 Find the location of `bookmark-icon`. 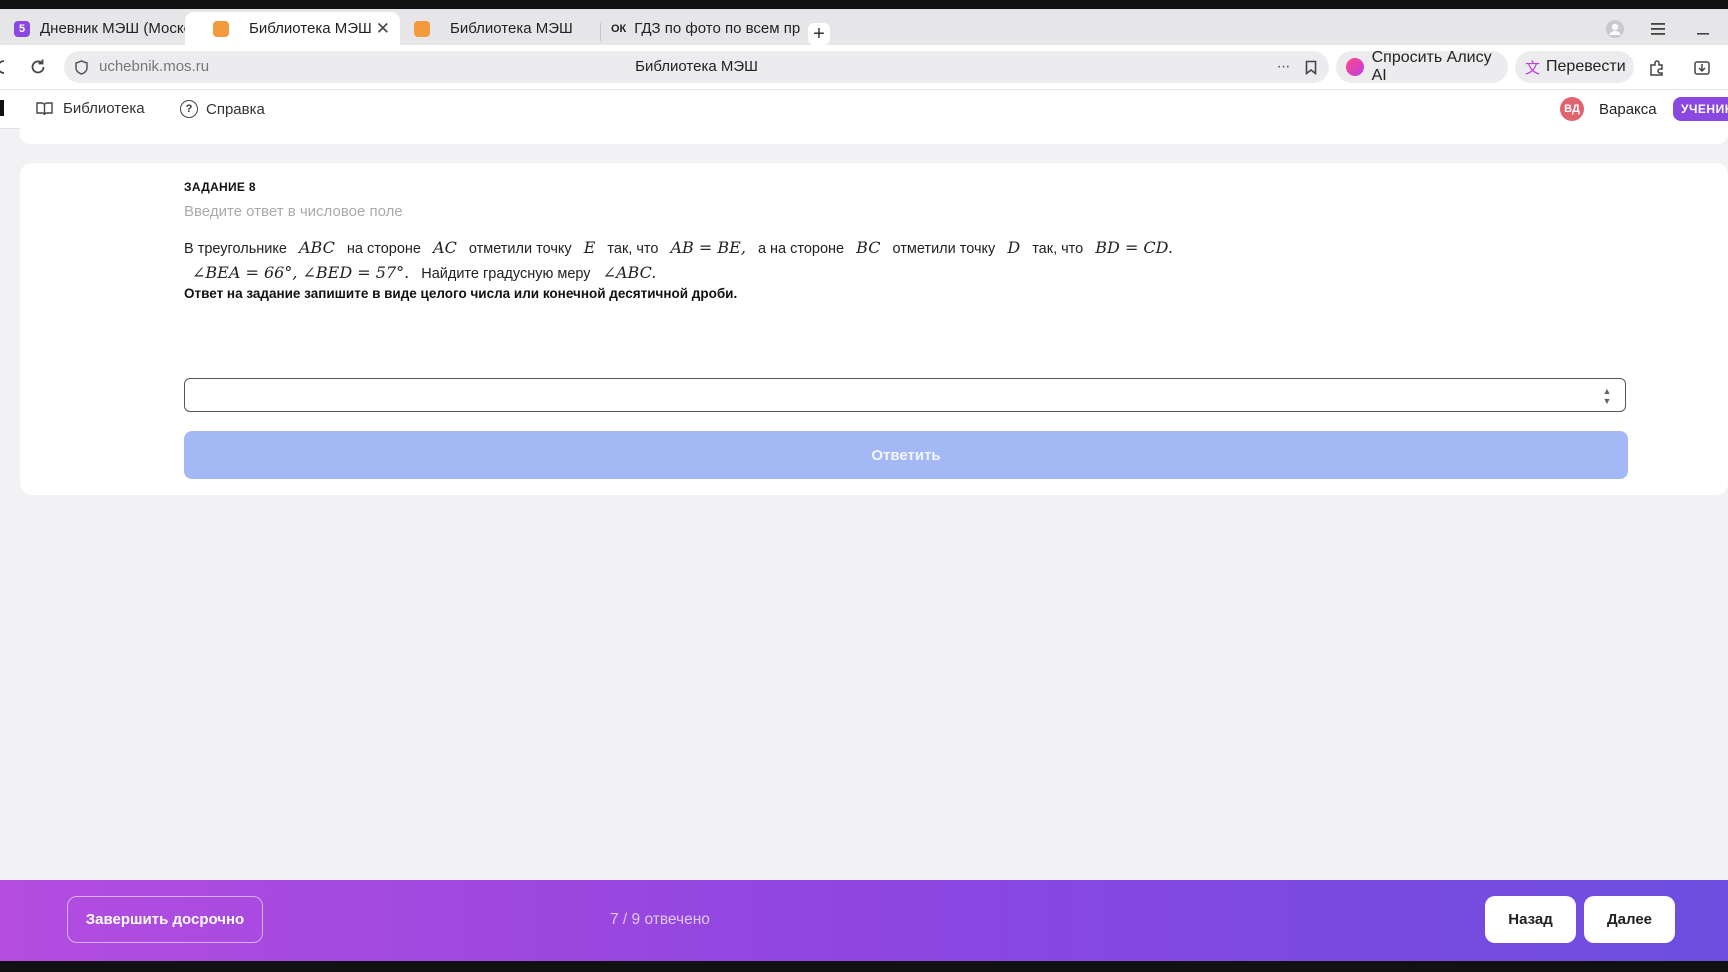

bookmark-icon is located at coordinates (1311, 67).